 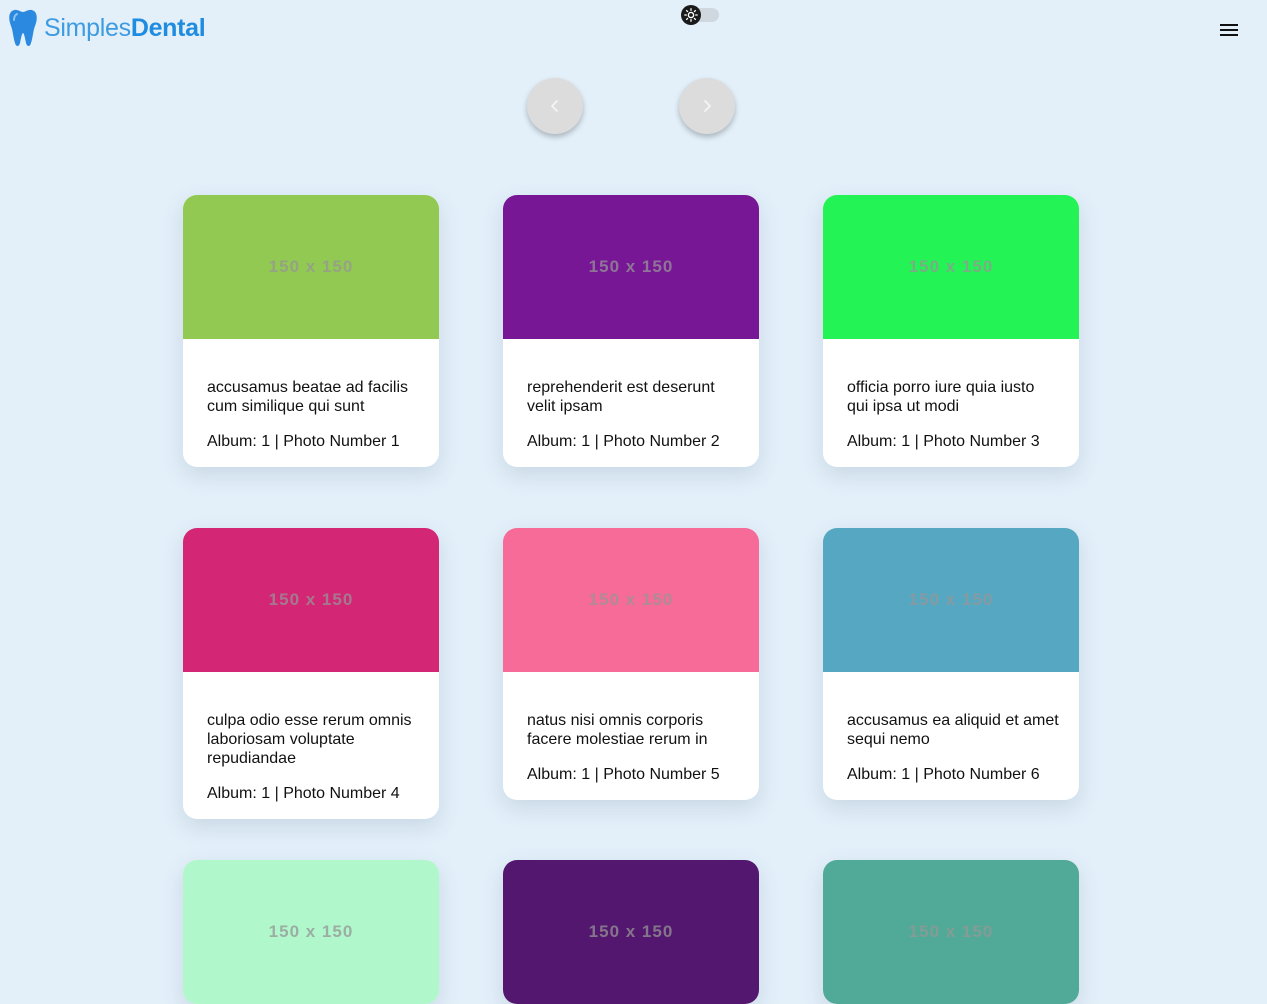 What do you see at coordinates (303, 441) in the screenshot?
I see `photo-meta: Album: 1 | Photo Number 1` at bounding box center [303, 441].